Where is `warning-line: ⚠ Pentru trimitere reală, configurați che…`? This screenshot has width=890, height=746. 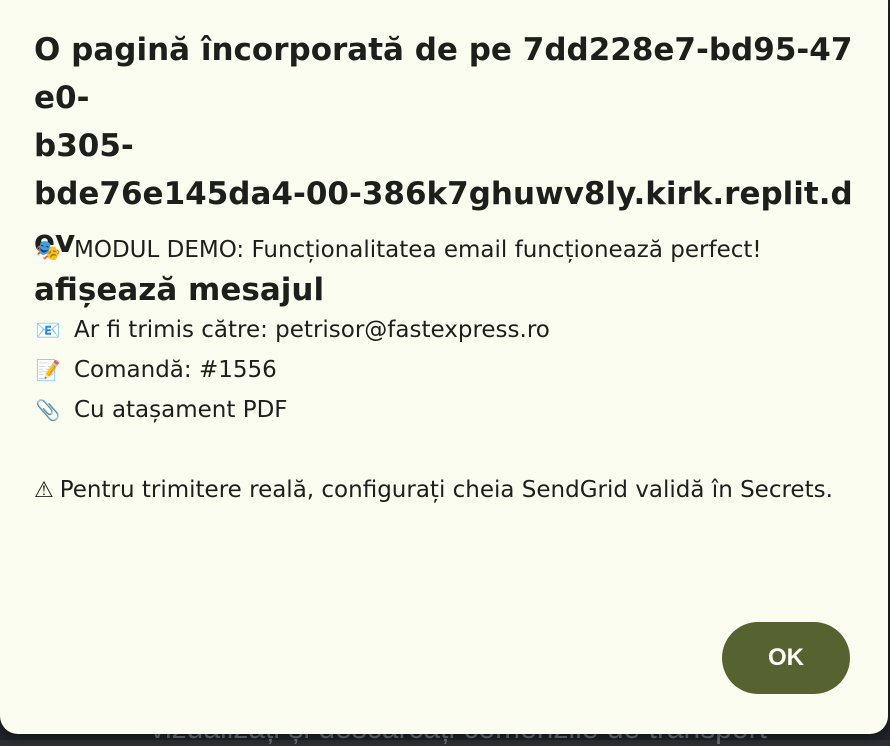
warning-line: ⚠ Pentru trimitere reală, configurați che… is located at coordinates (444, 490).